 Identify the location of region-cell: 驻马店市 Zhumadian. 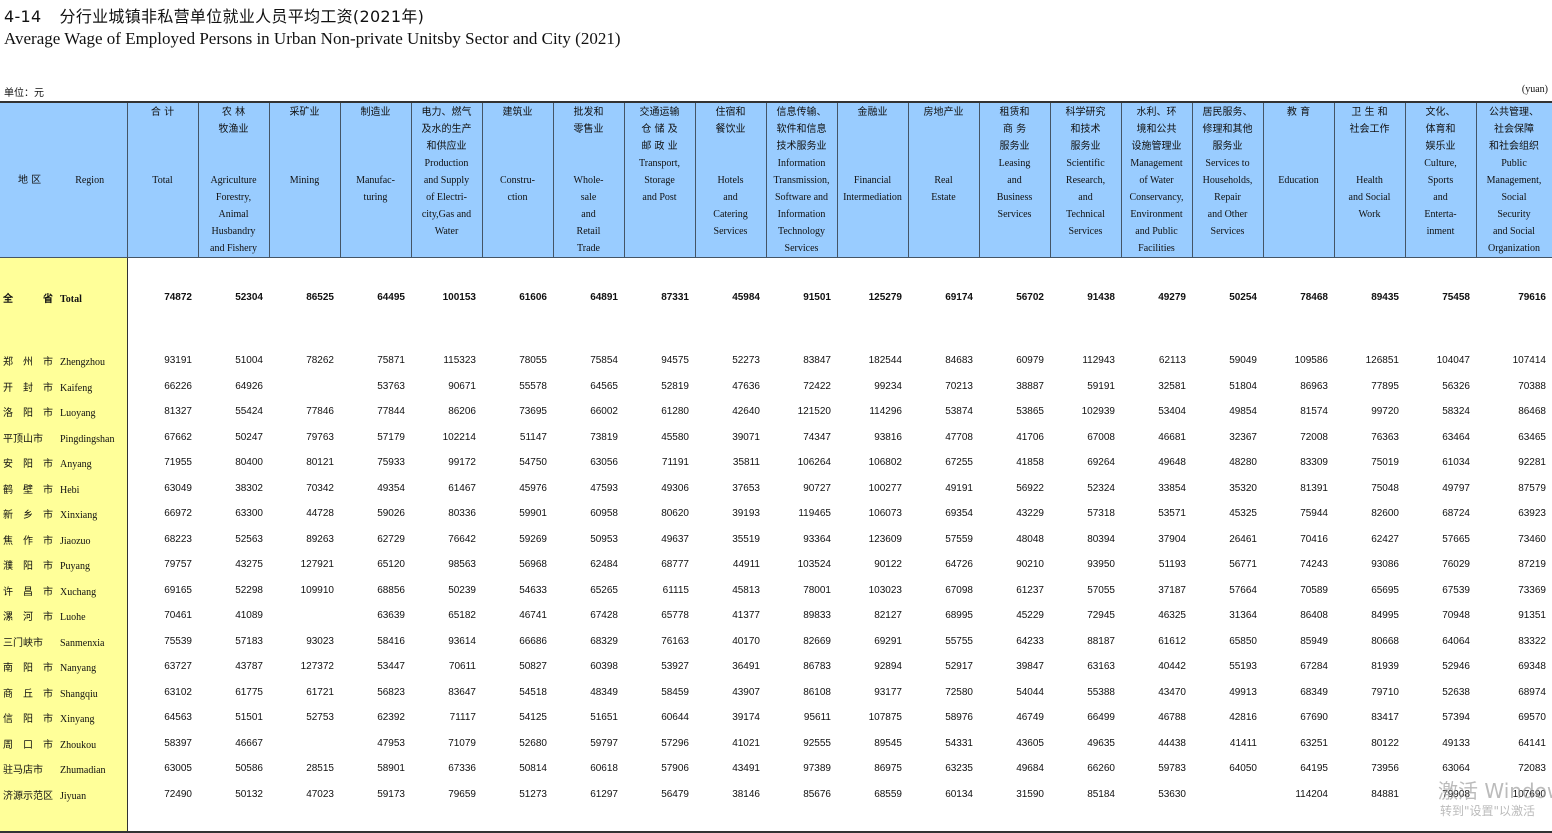
(64, 769).